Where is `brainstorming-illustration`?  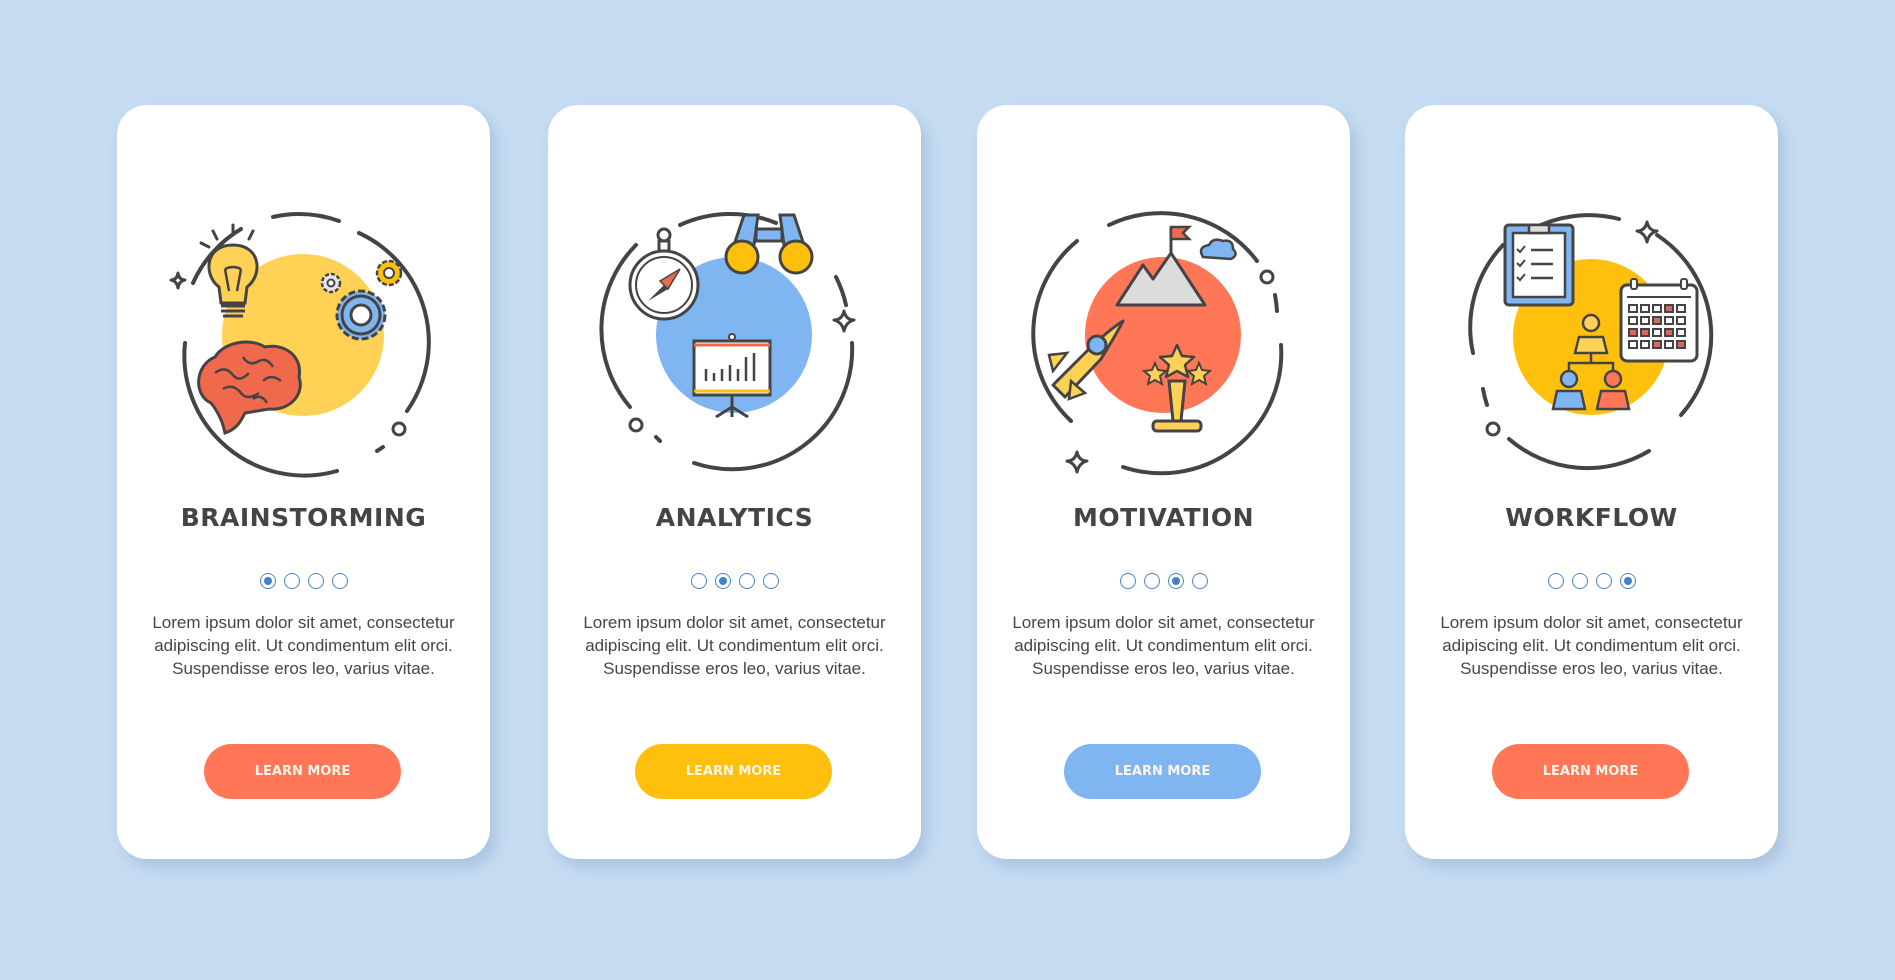
brainstorming-illustration is located at coordinates (300, 345).